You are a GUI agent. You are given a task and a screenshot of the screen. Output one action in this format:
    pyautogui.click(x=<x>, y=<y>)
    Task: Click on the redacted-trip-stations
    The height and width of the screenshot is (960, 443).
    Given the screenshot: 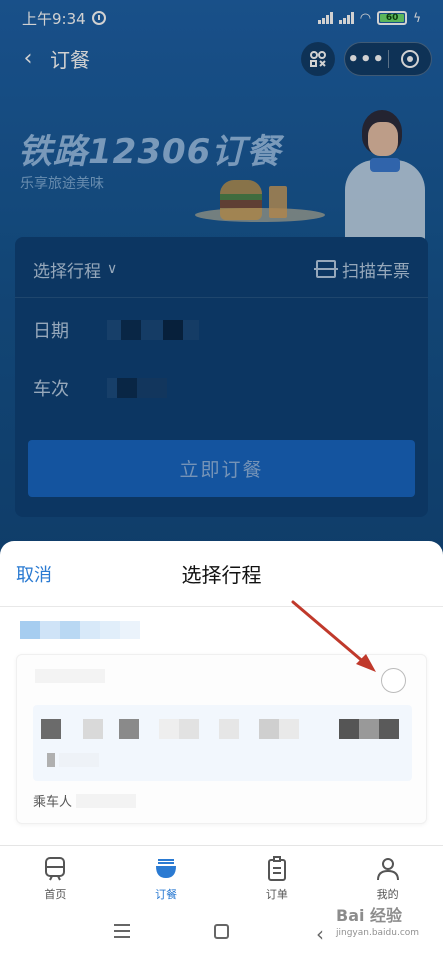 What is the action you would take?
    pyautogui.click(x=220, y=729)
    